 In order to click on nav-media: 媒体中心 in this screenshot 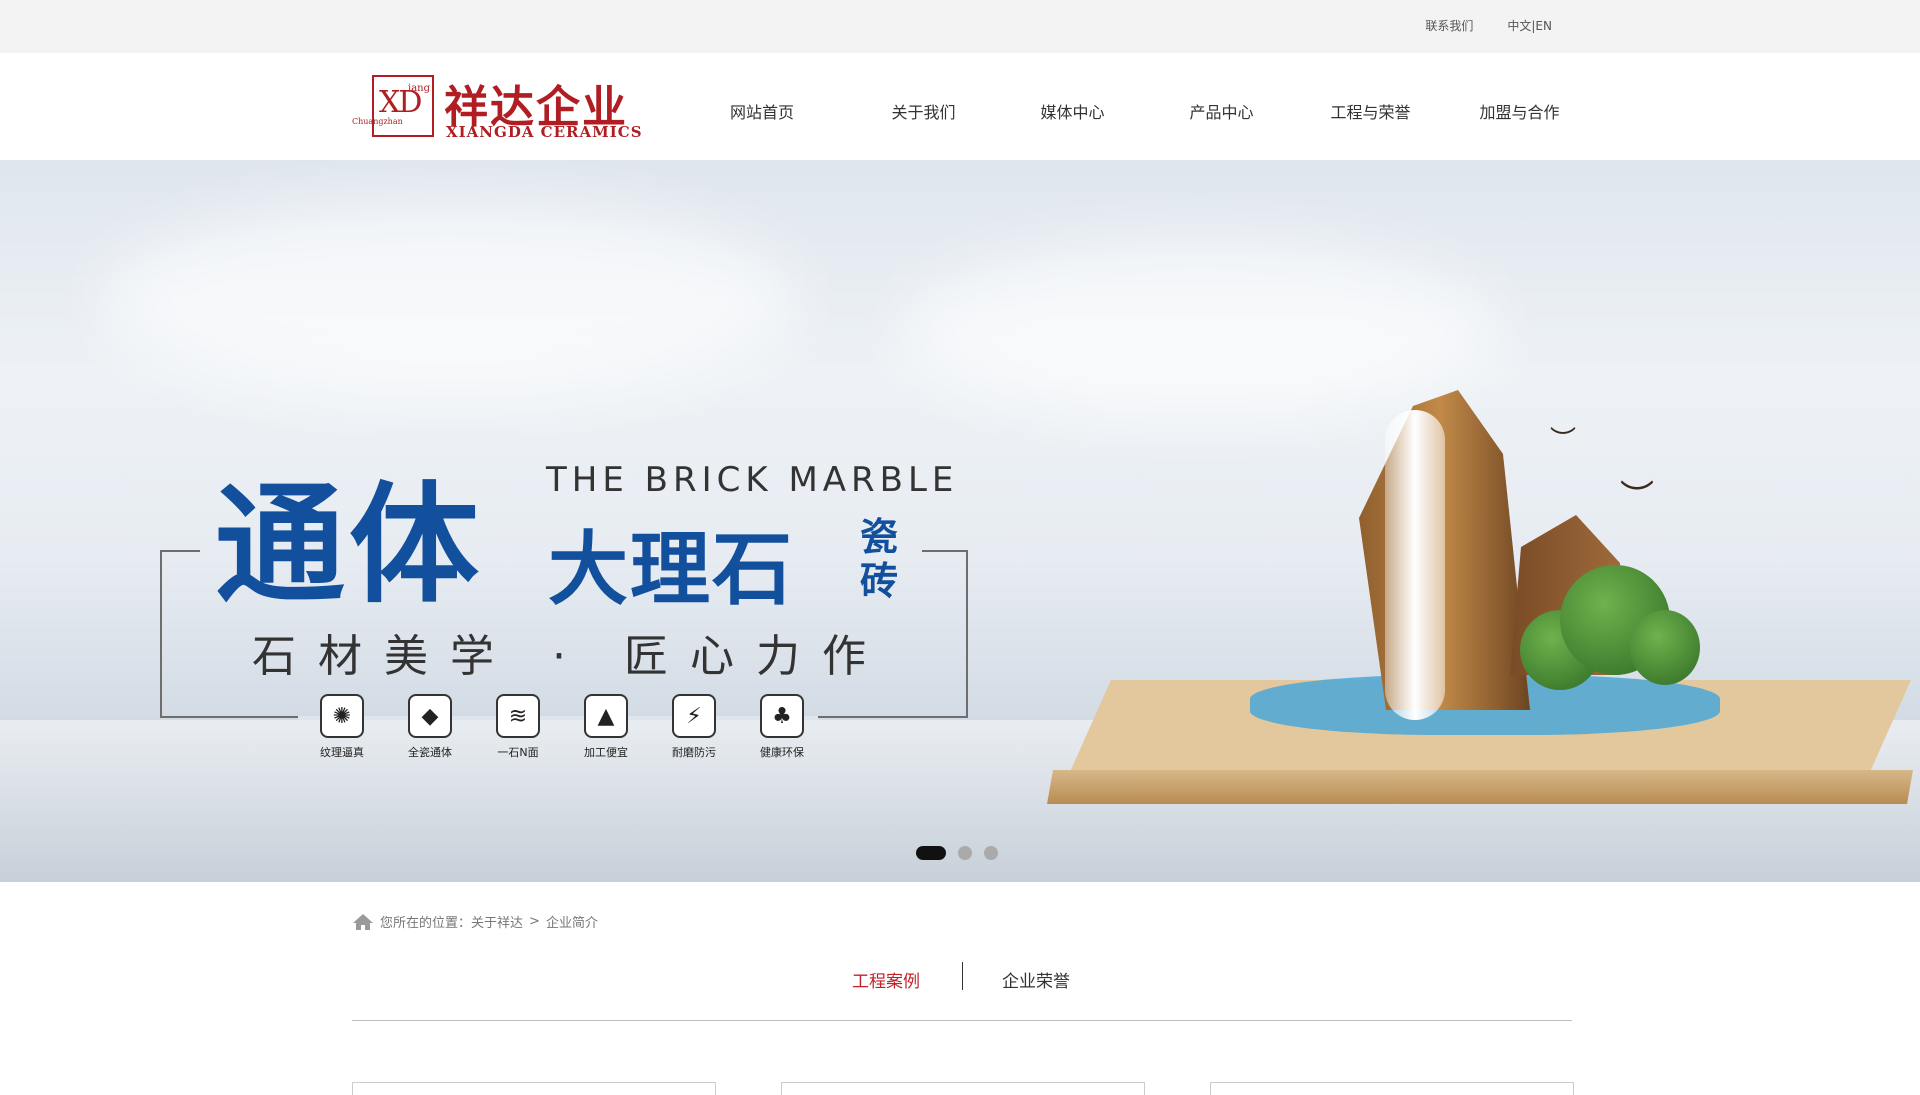, I will do `click(1072, 111)`.